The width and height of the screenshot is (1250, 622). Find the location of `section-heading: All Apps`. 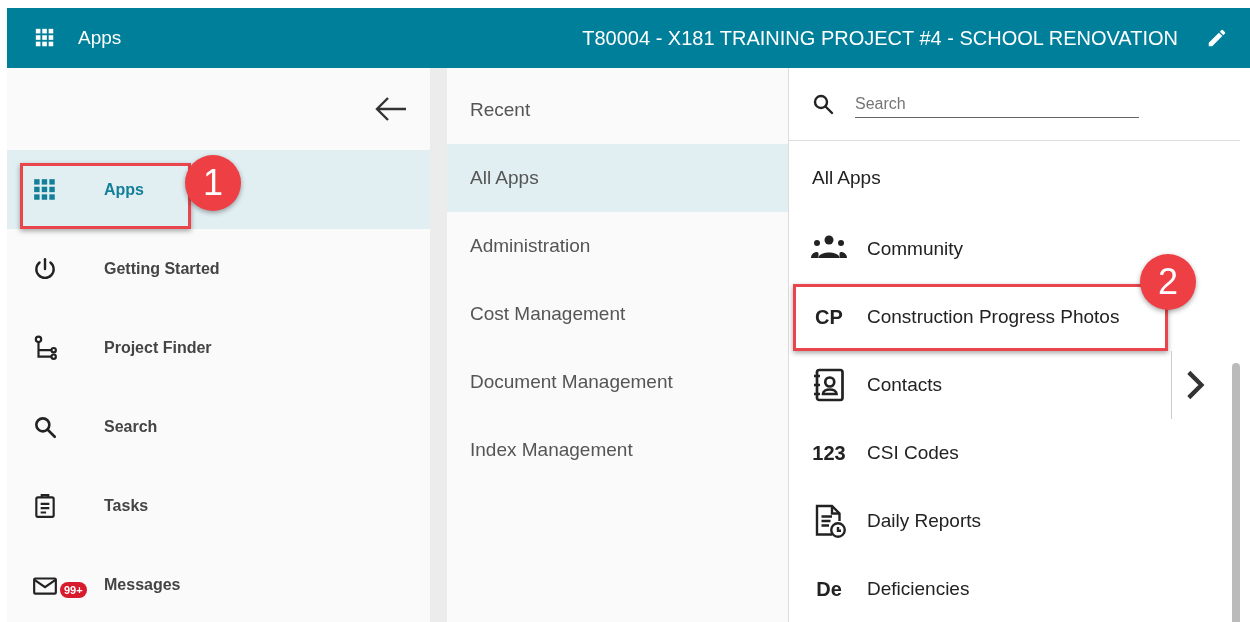

section-heading: All Apps is located at coordinates (846, 178).